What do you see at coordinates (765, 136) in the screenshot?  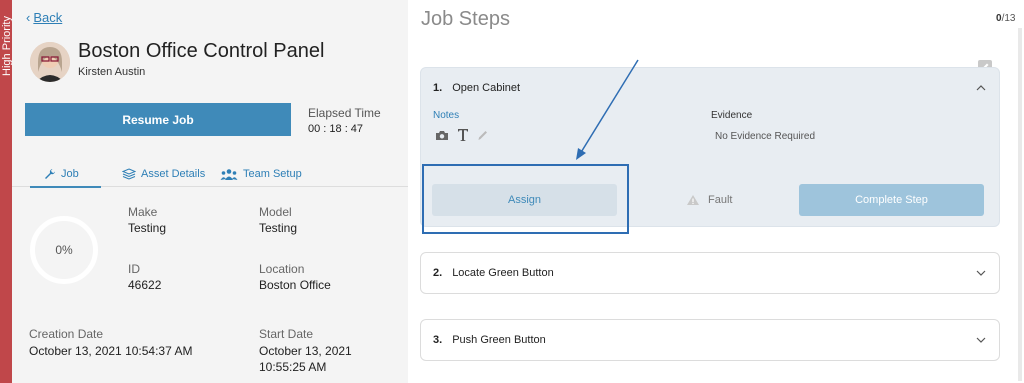 I see `evidence-value: No Evidence Required` at bounding box center [765, 136].